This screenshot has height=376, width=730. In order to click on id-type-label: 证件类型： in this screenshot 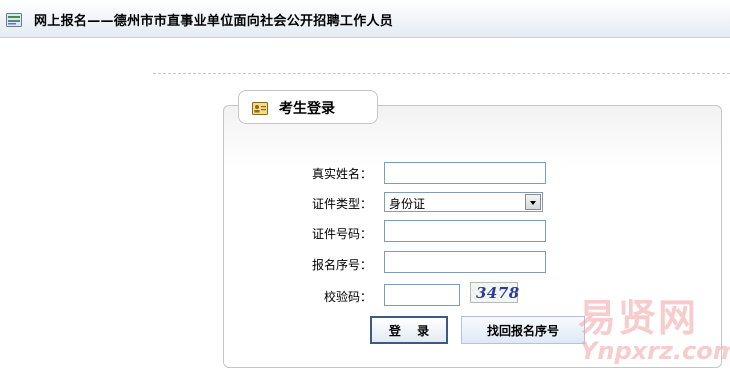, I will do `click(341, 204)`.